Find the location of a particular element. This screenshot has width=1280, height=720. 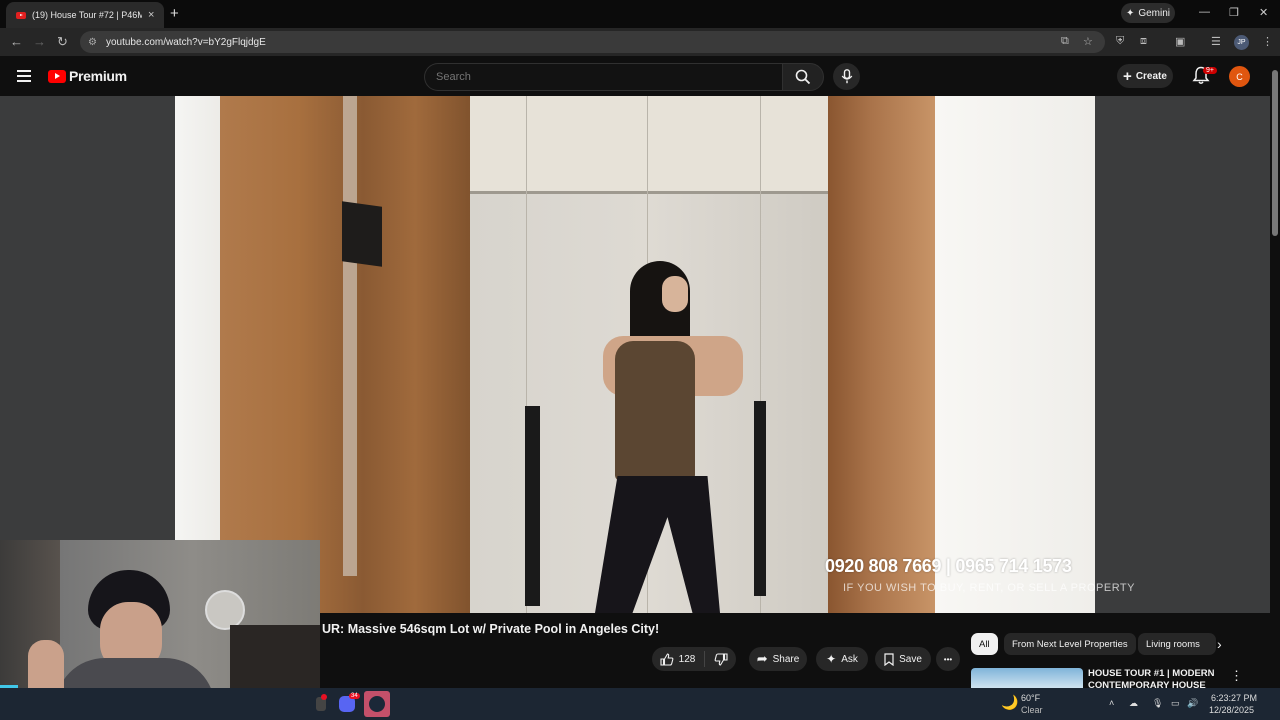

moon-weather-icon: 🌙 is located at coordinates (1010, 702).